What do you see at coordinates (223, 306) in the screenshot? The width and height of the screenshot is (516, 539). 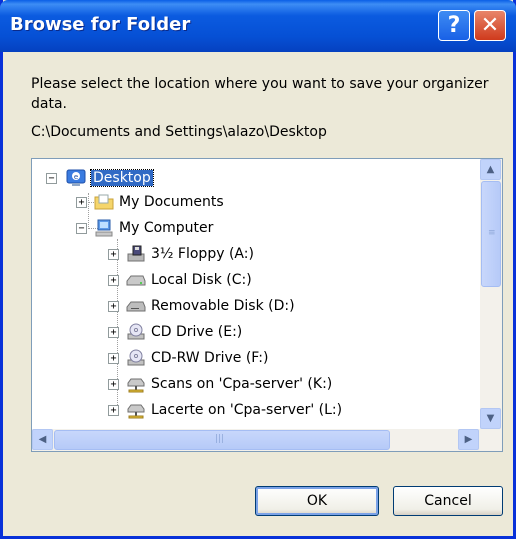 I see `tree-item-label: Removable Disk (D:)` at bounding box center [223, 306].